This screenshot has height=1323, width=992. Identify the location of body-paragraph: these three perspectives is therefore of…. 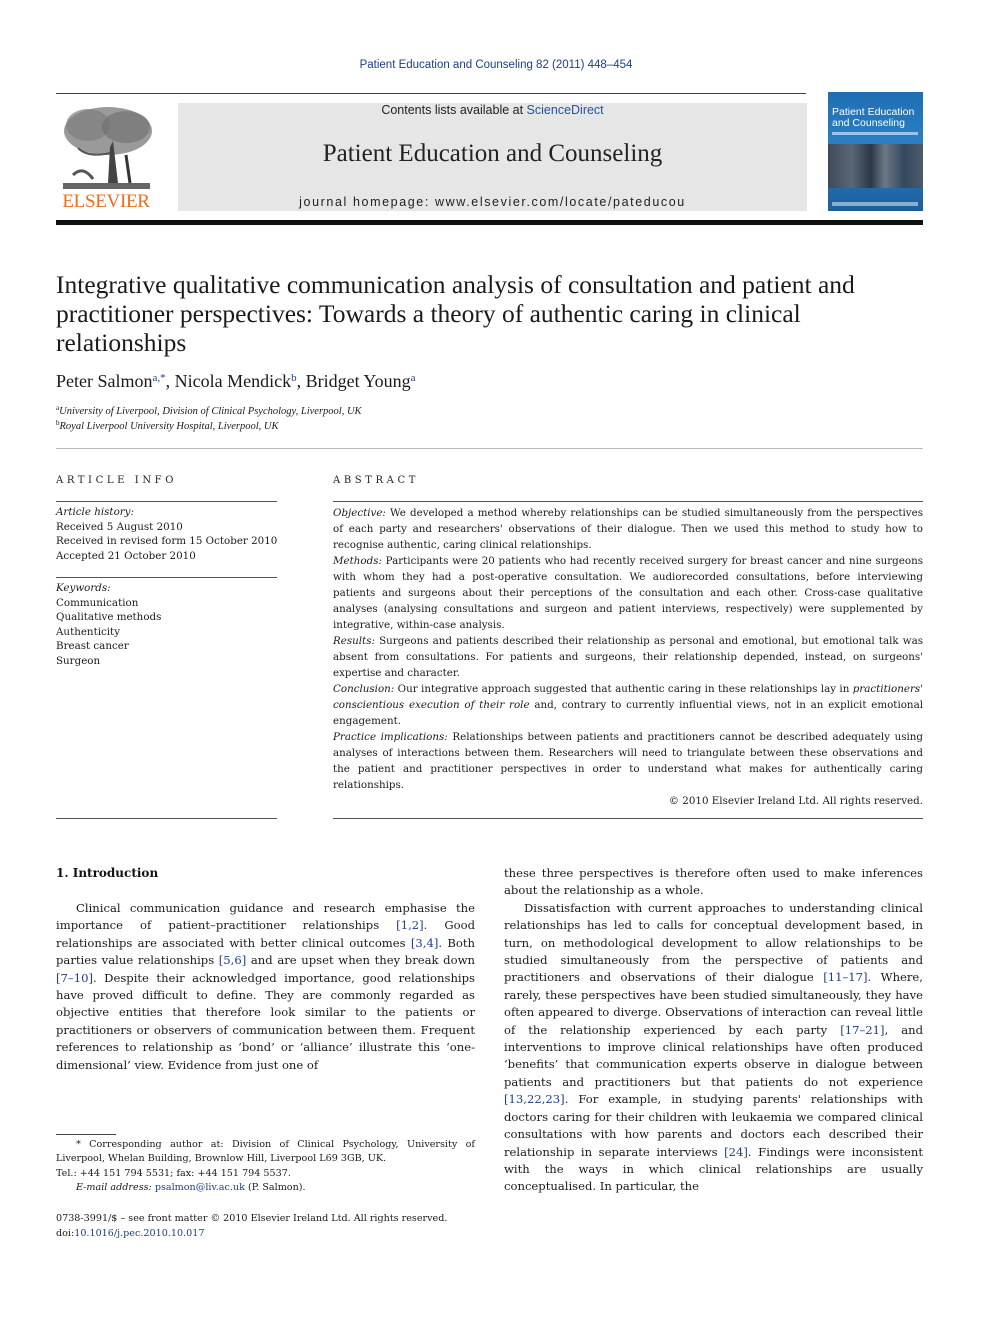
(713, 882).